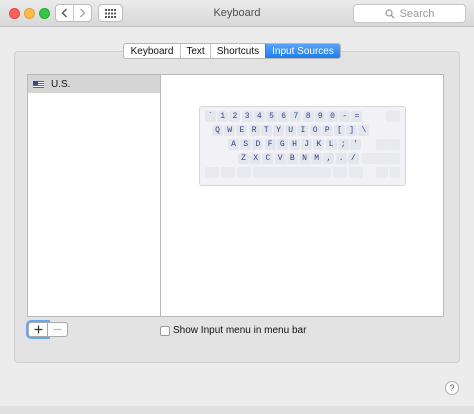  What do you see at coordinates (307, 144) in the screenshot?
I see `key-cap: J` at bounding box center [307, 144].